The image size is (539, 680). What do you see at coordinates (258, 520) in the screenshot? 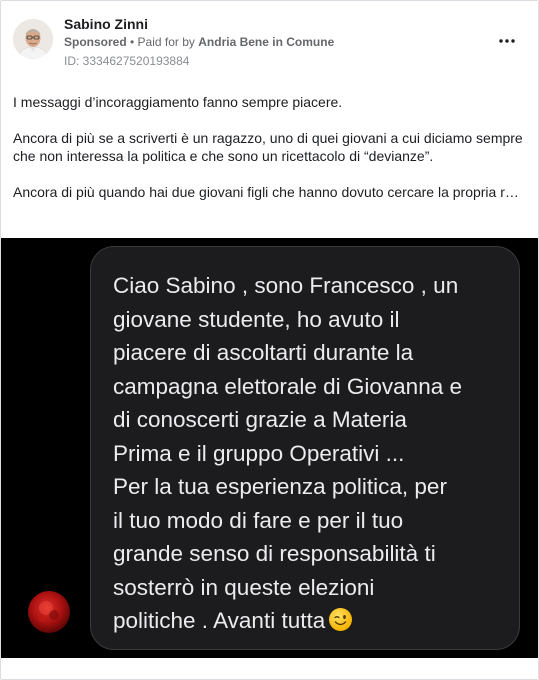
I see `message-line: il tuo modo di fare e per il tuo` at bounding box center [258, 520].